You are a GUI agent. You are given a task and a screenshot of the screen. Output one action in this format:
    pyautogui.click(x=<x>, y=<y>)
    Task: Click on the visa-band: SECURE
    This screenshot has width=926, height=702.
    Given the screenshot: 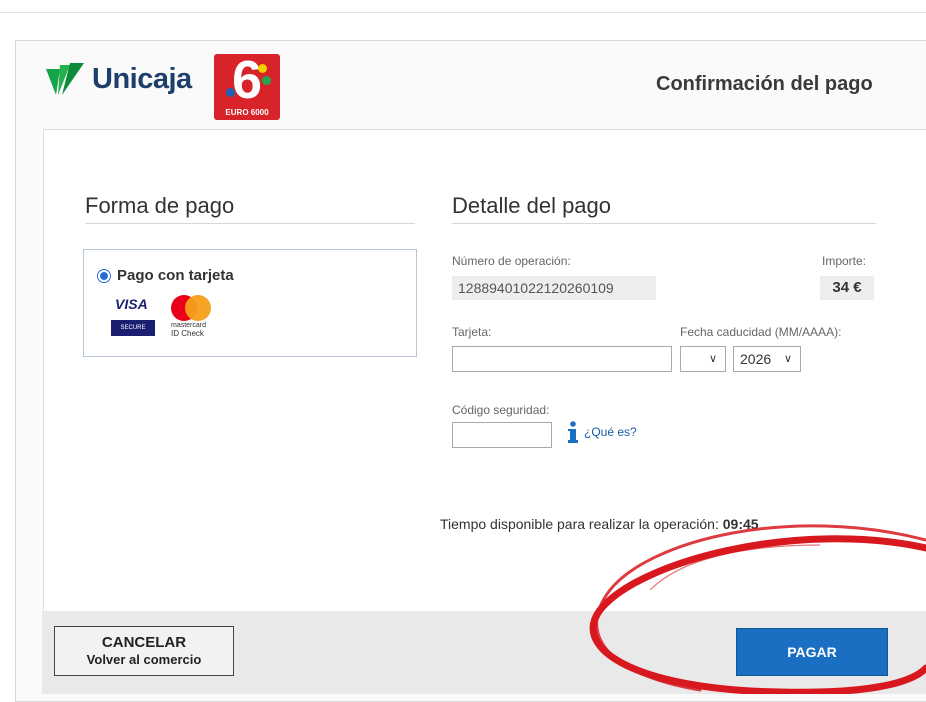 What is the action you would take?
    pyautogui.click(x=133, y=328)
    